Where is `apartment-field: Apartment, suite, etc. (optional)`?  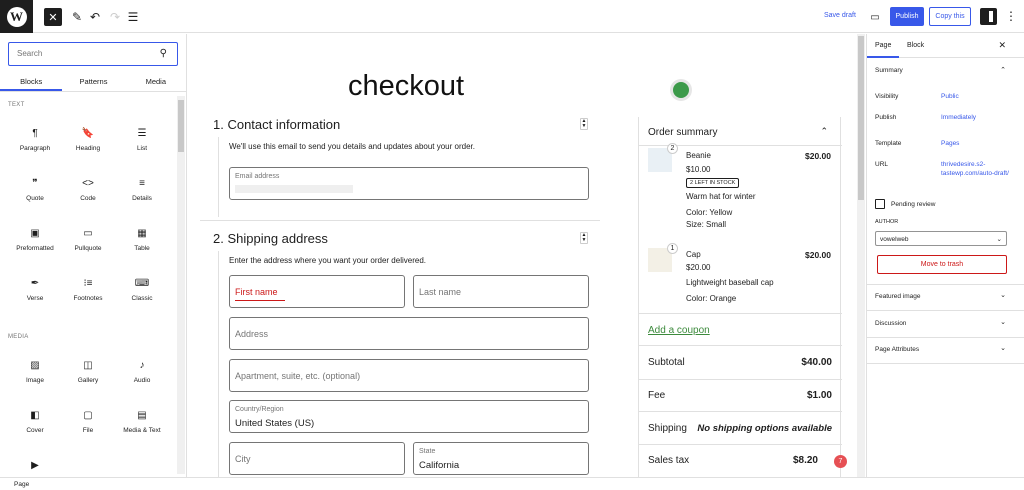
apartment-field: Apartment, suite, etc. (optional) is located at coordinates (409, 375).